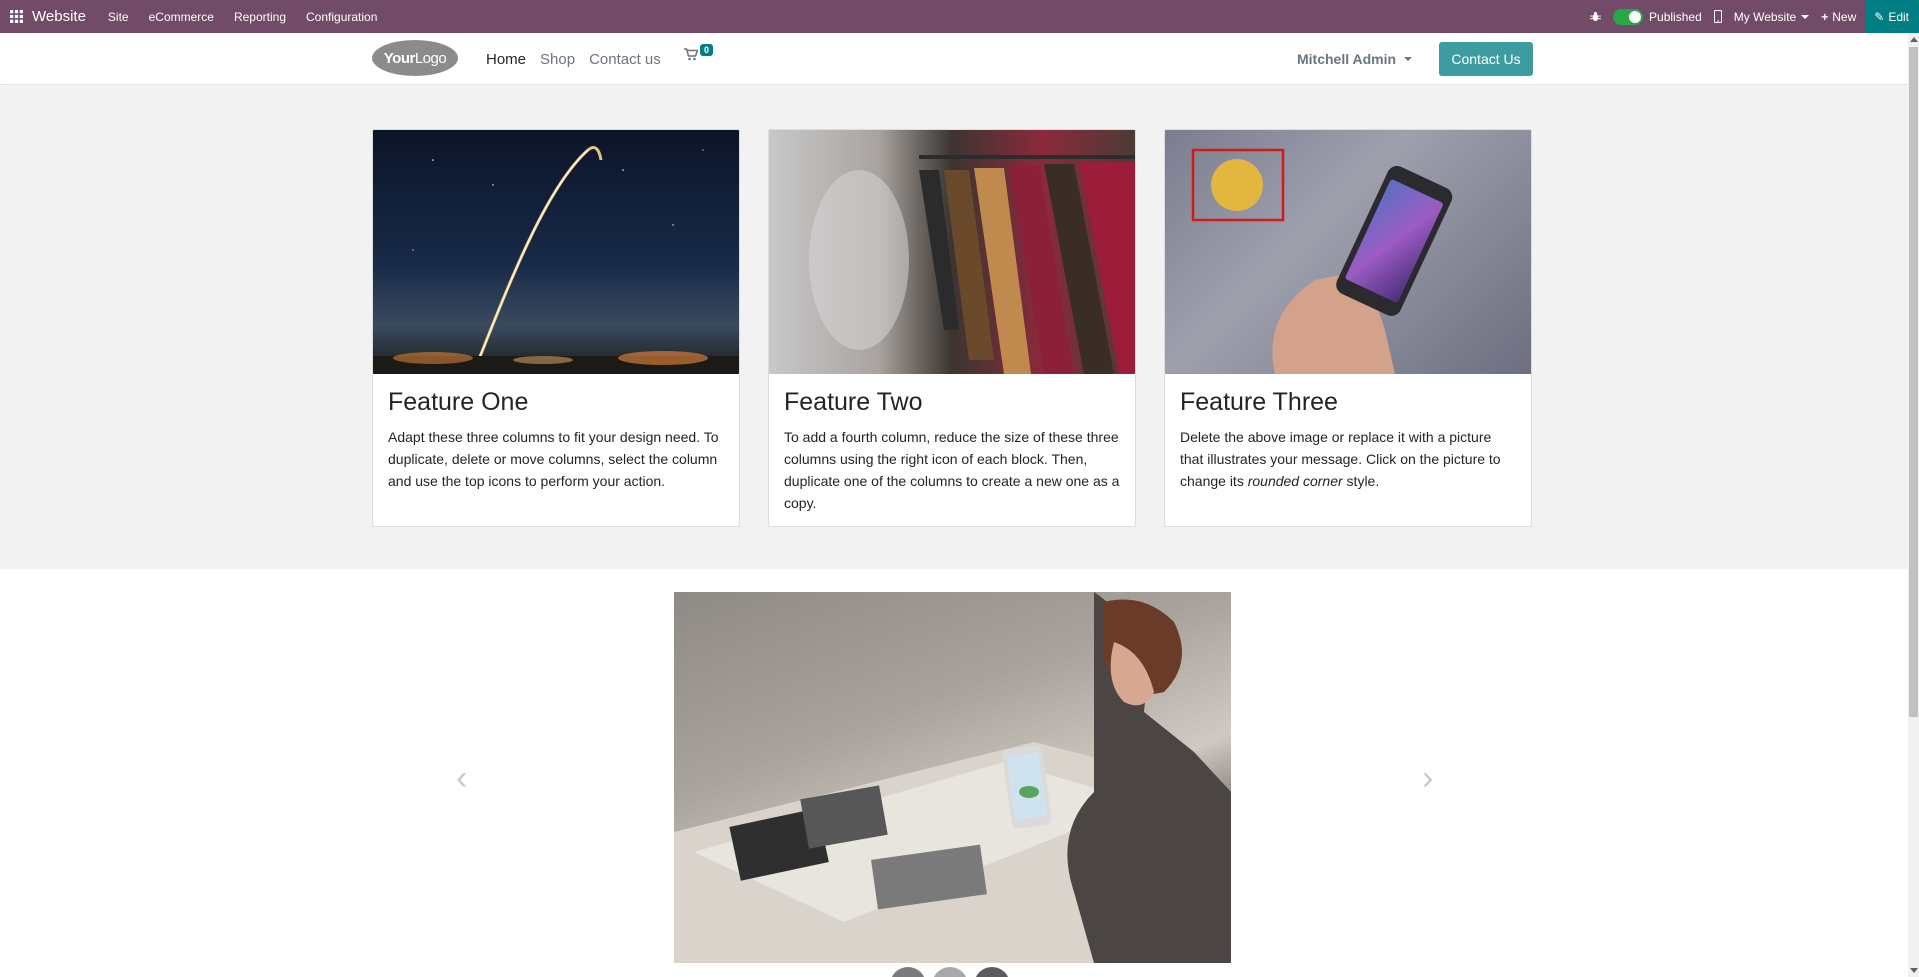 The width and height of the screenshot is (1919, 977). I want to click on logo-text-bold: Your, so click(399, 58).